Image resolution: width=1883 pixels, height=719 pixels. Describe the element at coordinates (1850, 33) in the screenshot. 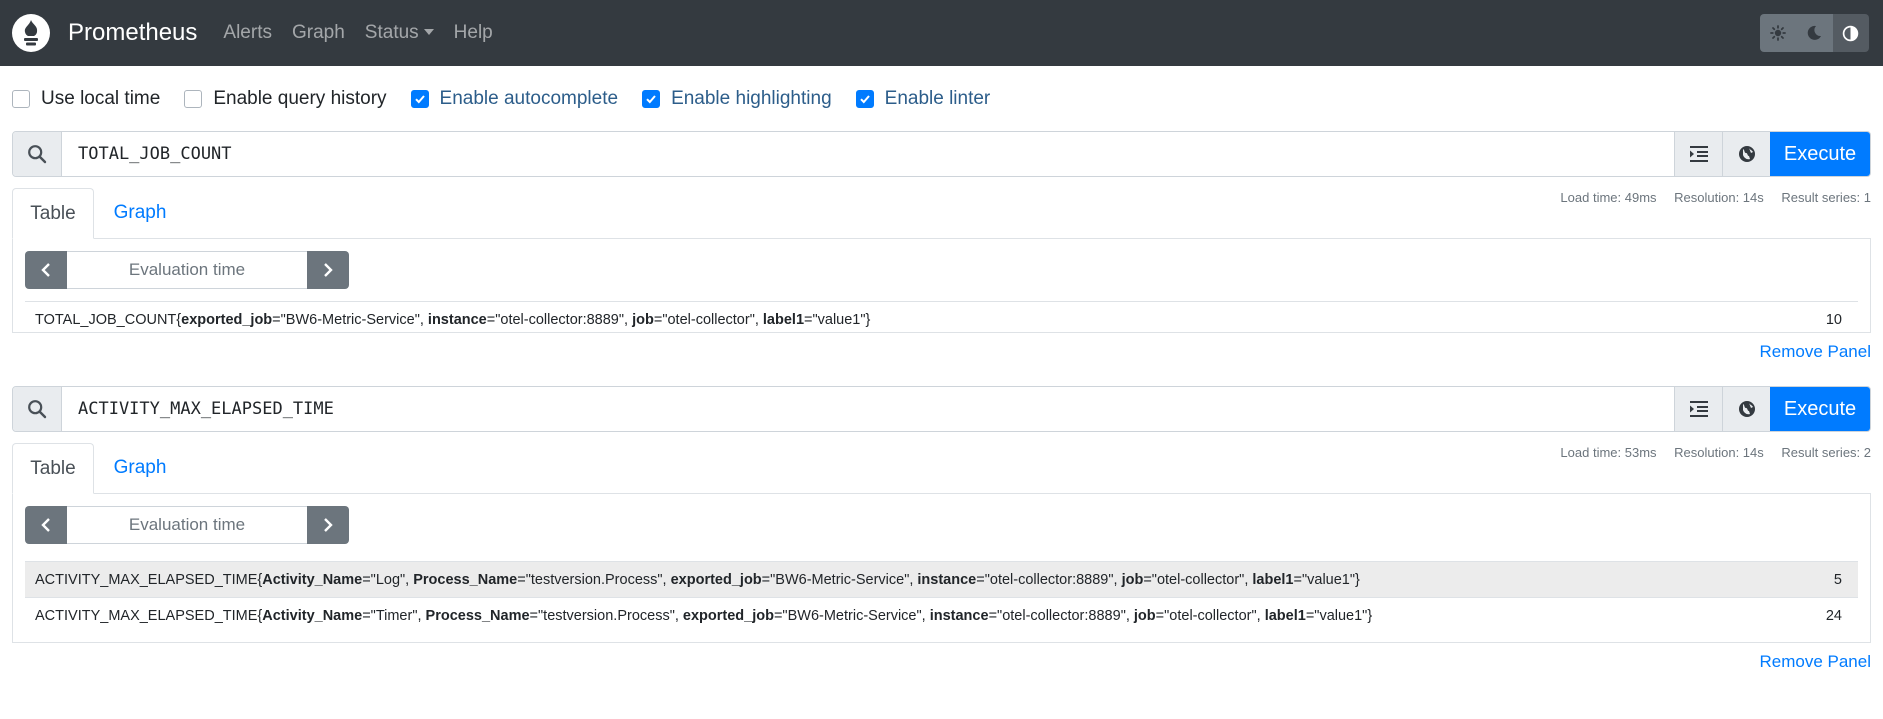

I see `theme-auto-button` at that location.